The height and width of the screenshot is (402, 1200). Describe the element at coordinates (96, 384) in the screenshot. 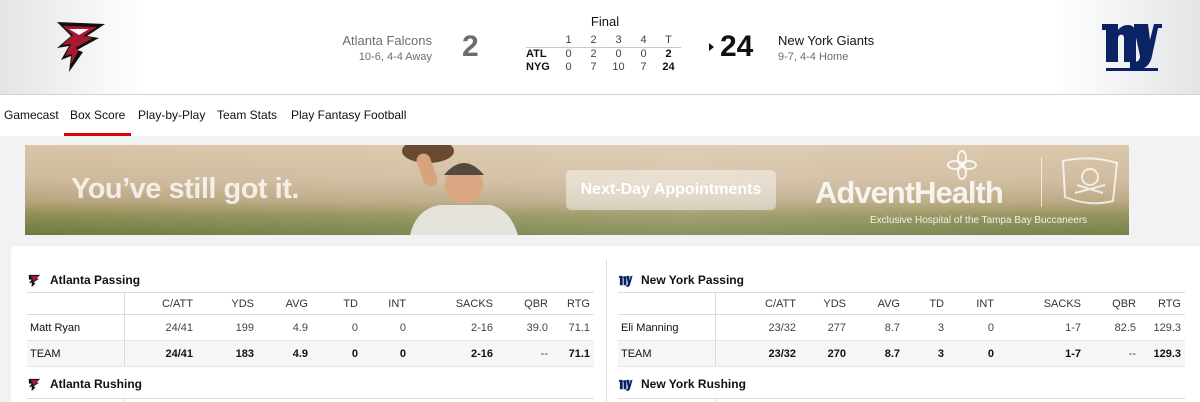

I see `section-title: Atlanta Rushing` at that location.